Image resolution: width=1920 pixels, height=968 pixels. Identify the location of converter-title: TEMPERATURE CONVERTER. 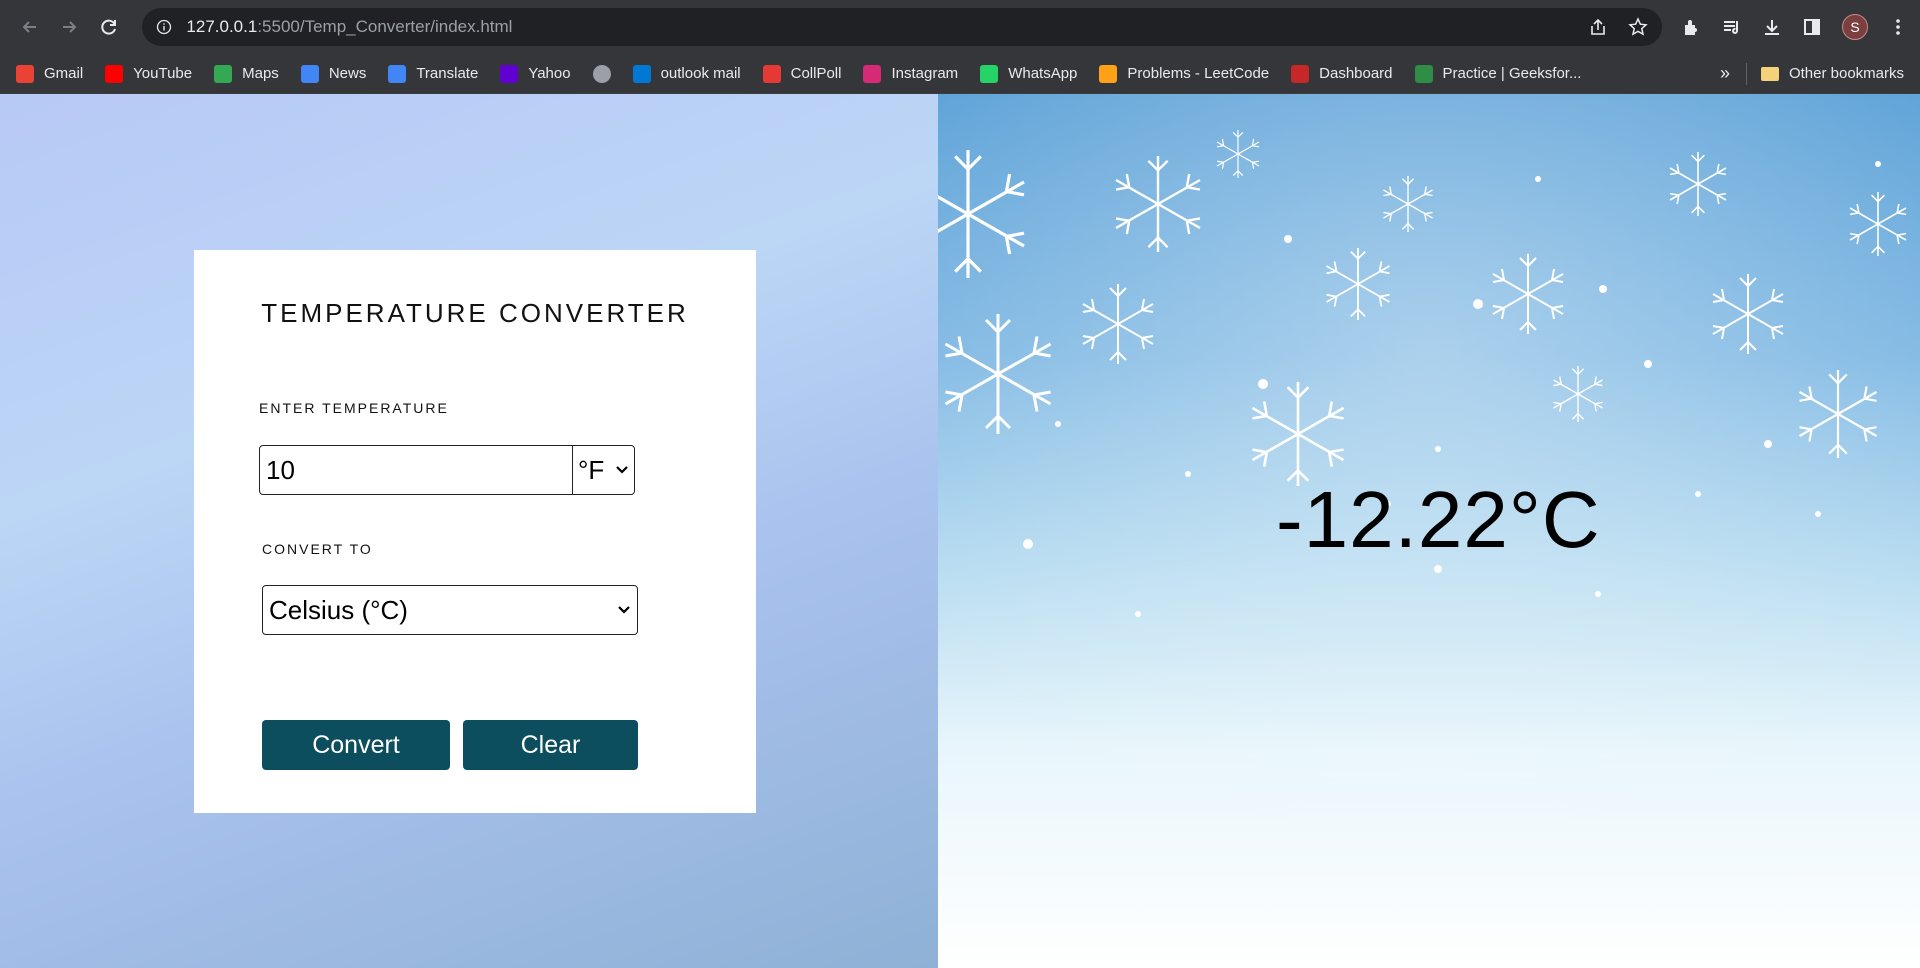
(475, 313).